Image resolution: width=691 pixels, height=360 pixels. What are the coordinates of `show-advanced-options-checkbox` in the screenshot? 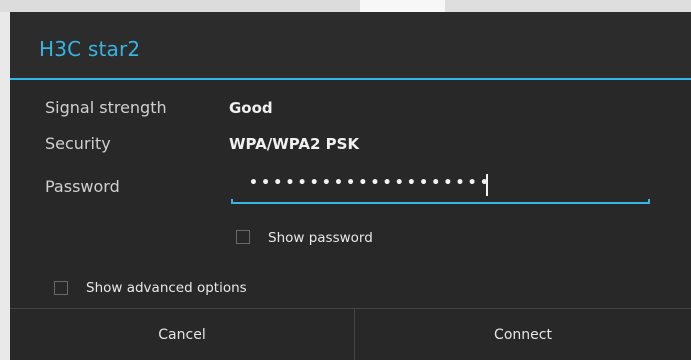 It's located at (61, 288).